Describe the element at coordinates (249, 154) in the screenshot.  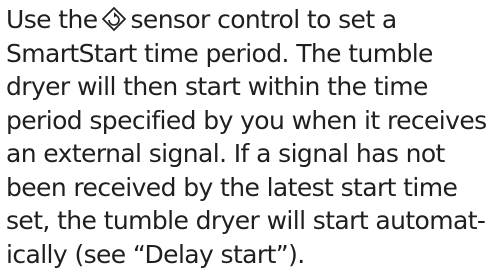
I see `paragraph-line-5: an external signal. If a signal has not` at that location.